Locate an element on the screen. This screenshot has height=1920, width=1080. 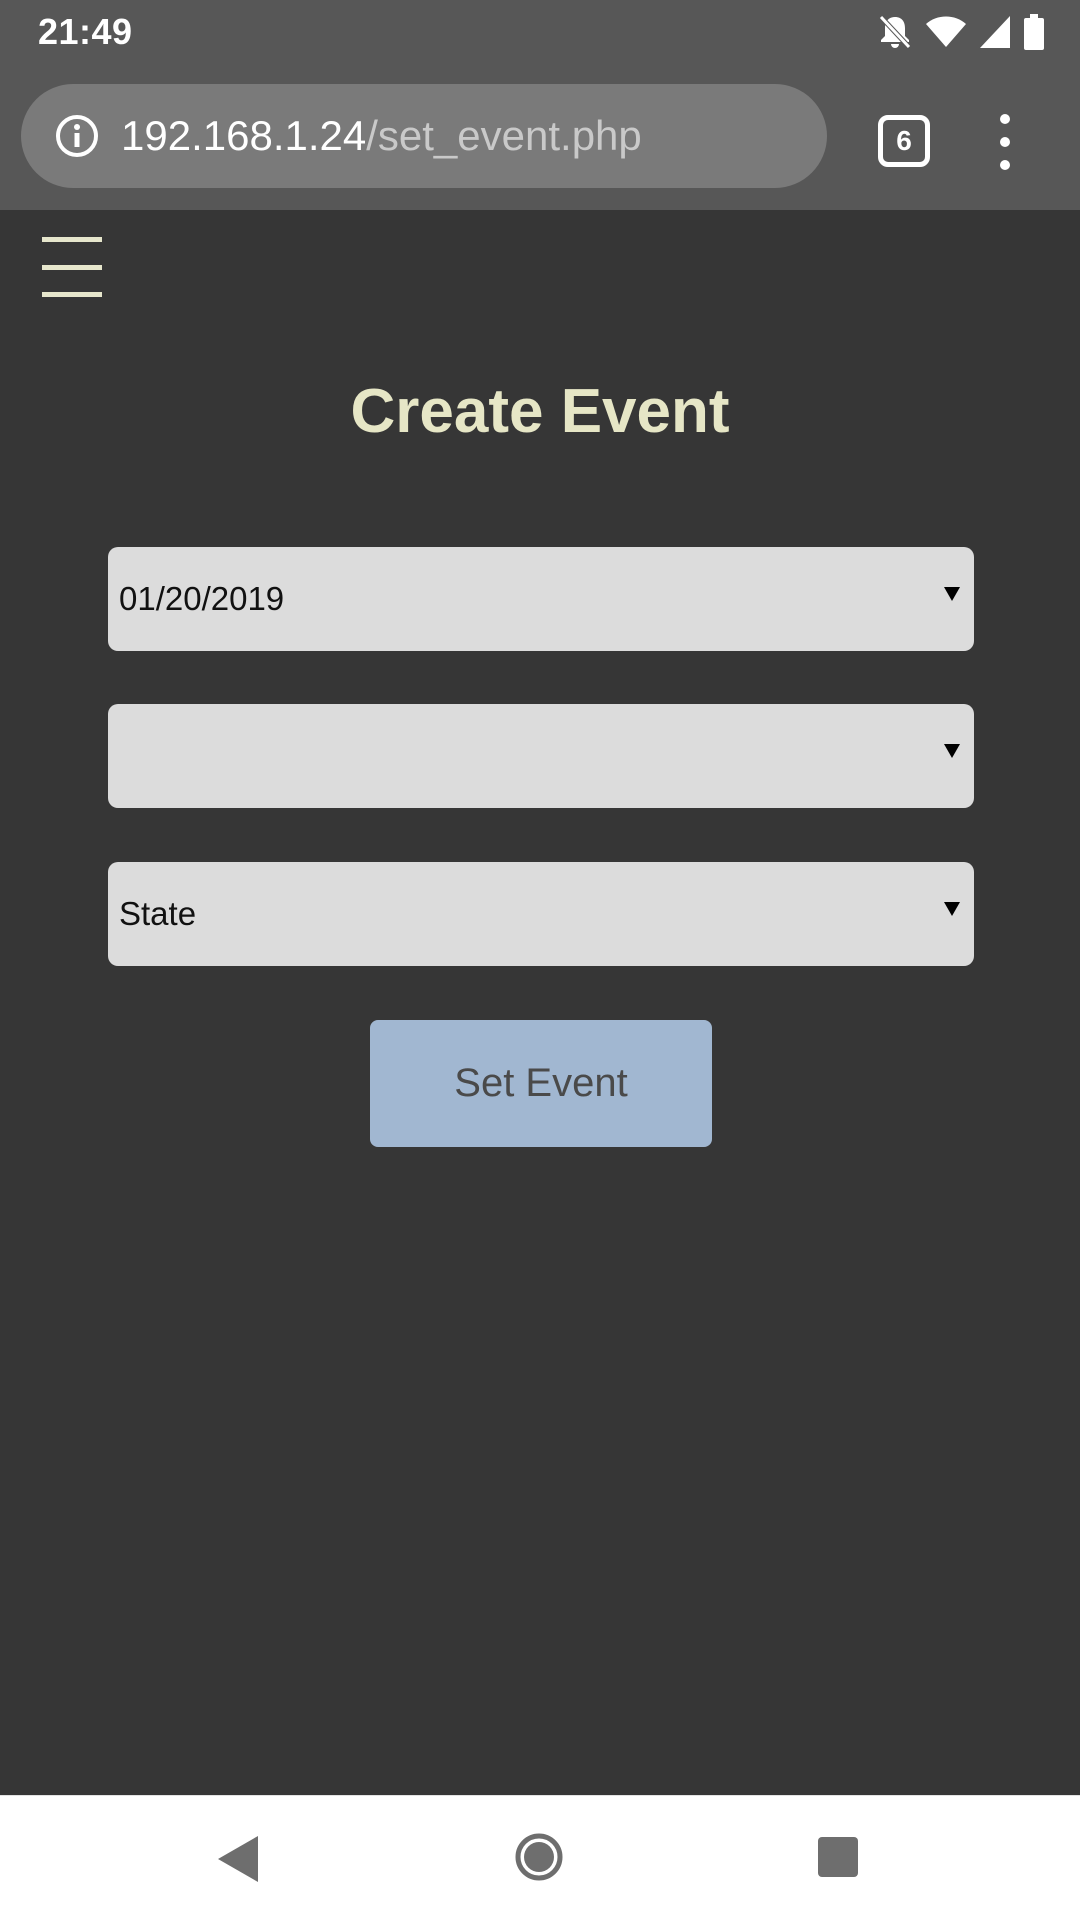
status-time: 21:49 is located at coordinates (85, 31).